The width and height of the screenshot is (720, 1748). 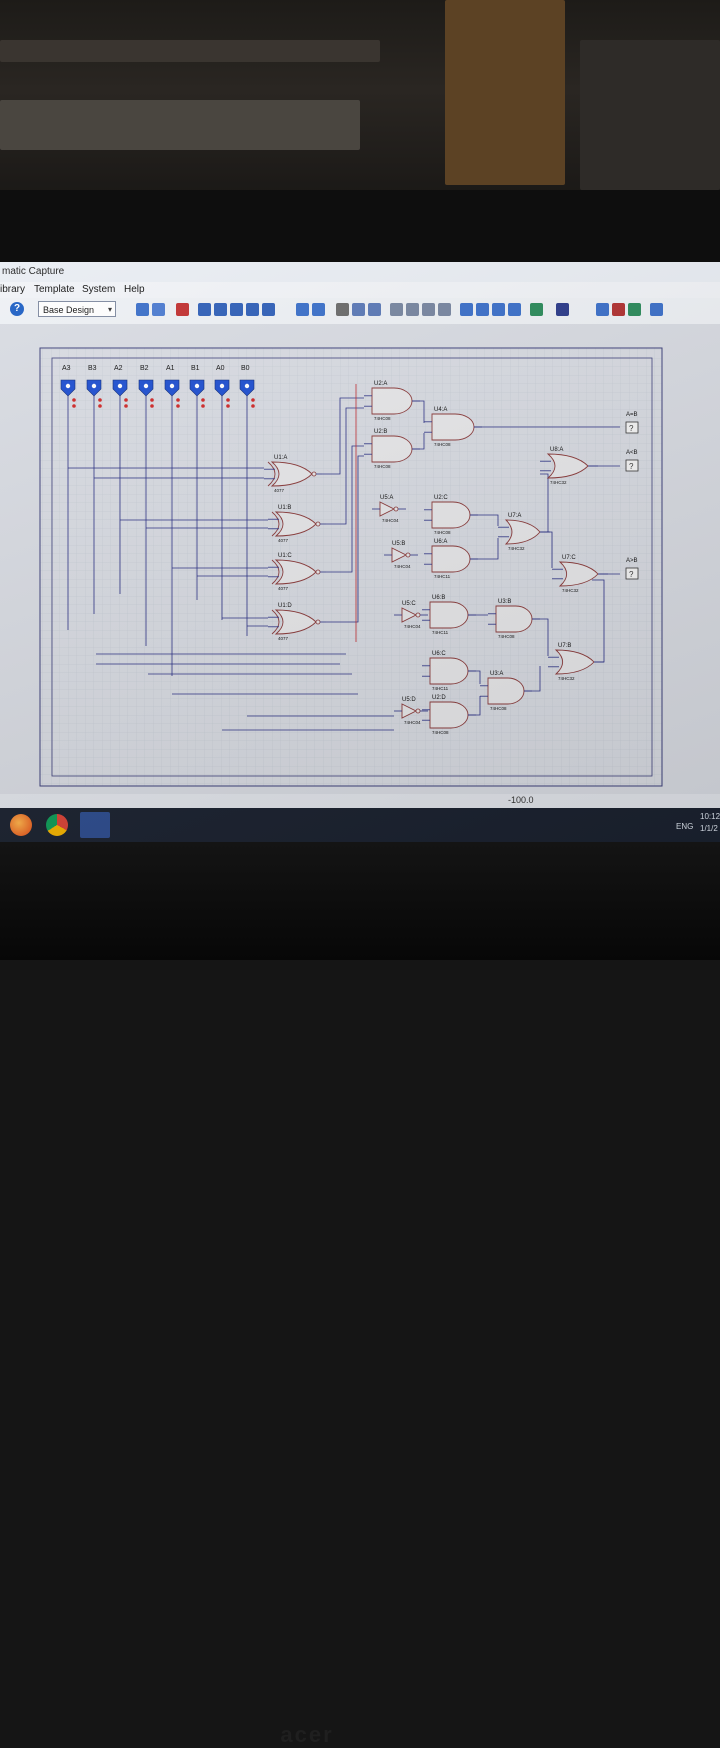 I want to click on pan-icon, so click(x=204, y=309).